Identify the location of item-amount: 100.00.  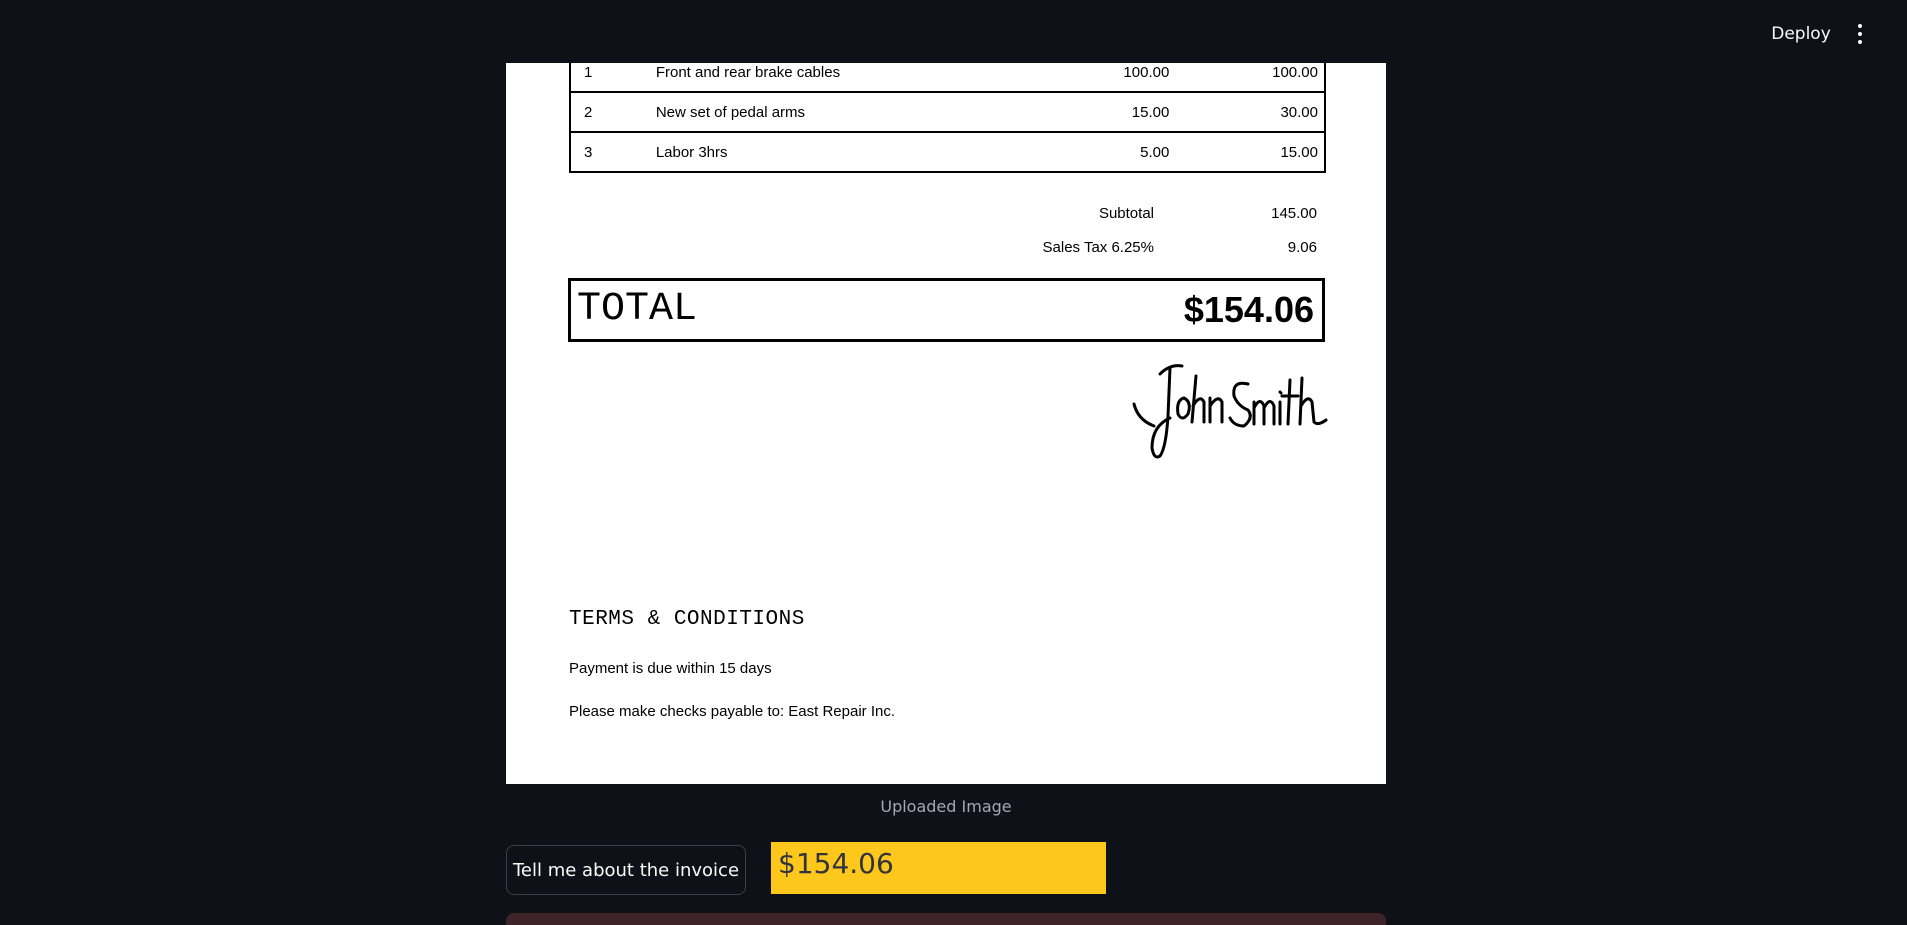
(1250, 78).